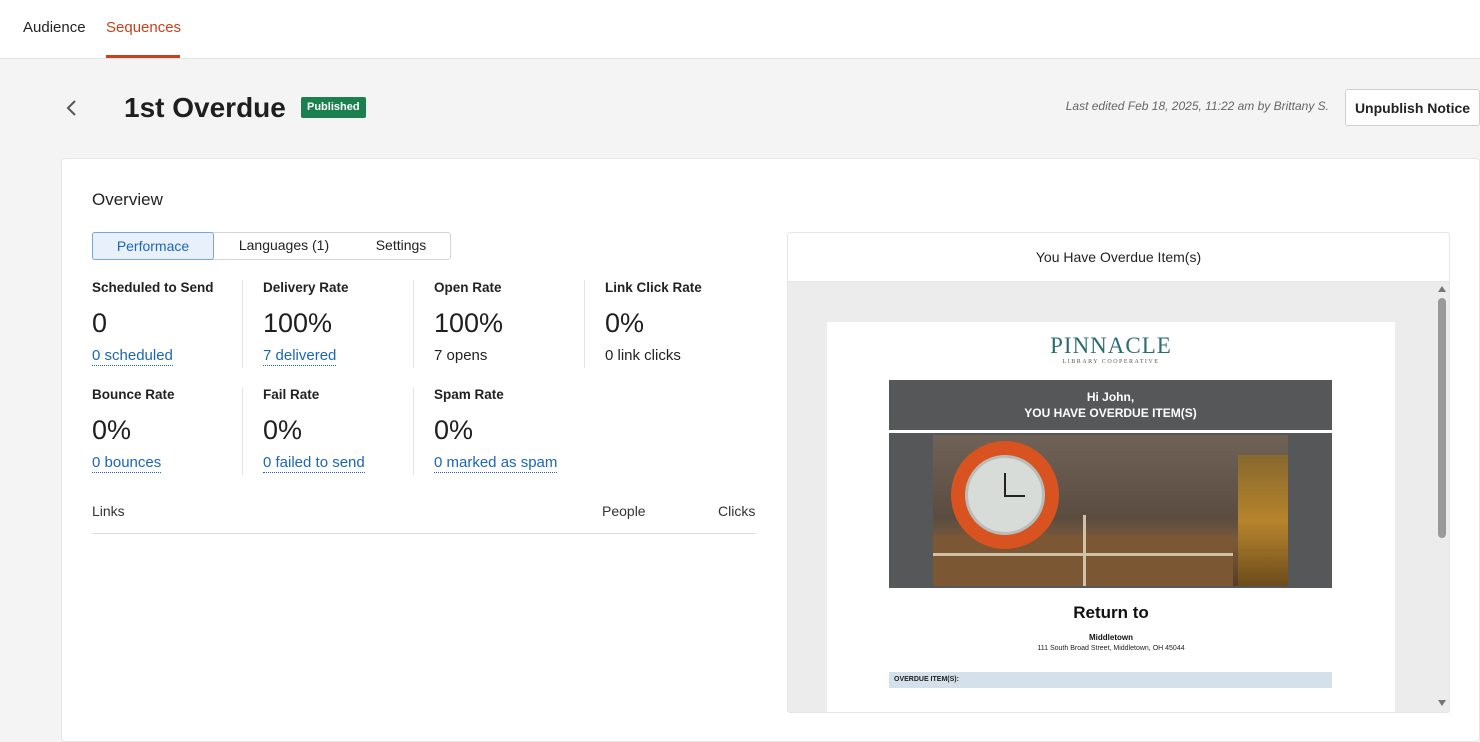  What do you see at coordinates (291, 394) in the screenshot?
I see `metric-label: Fail Rate` at bounding box center [291, 394].